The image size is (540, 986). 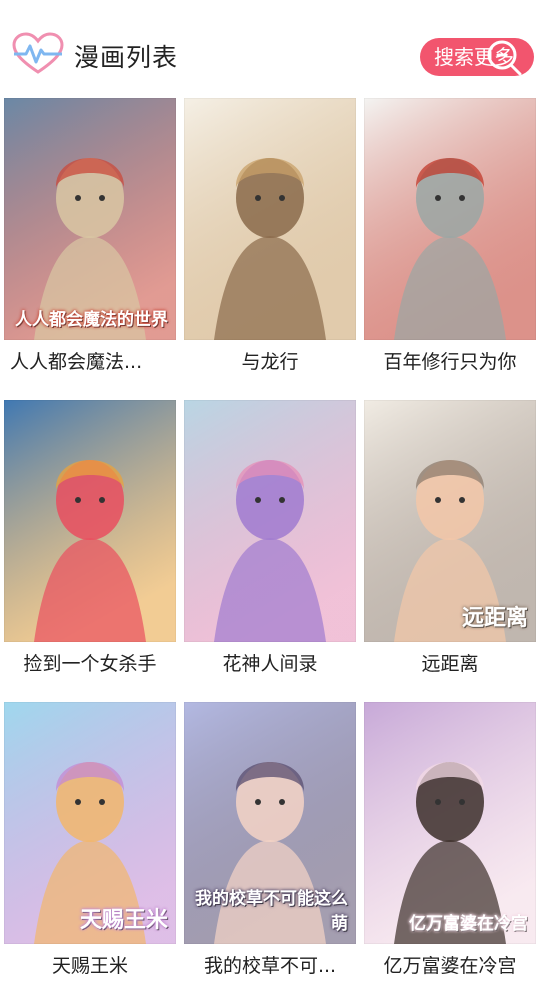 I want to click on comic-cover: 远距离, so click(x=450, y=521).